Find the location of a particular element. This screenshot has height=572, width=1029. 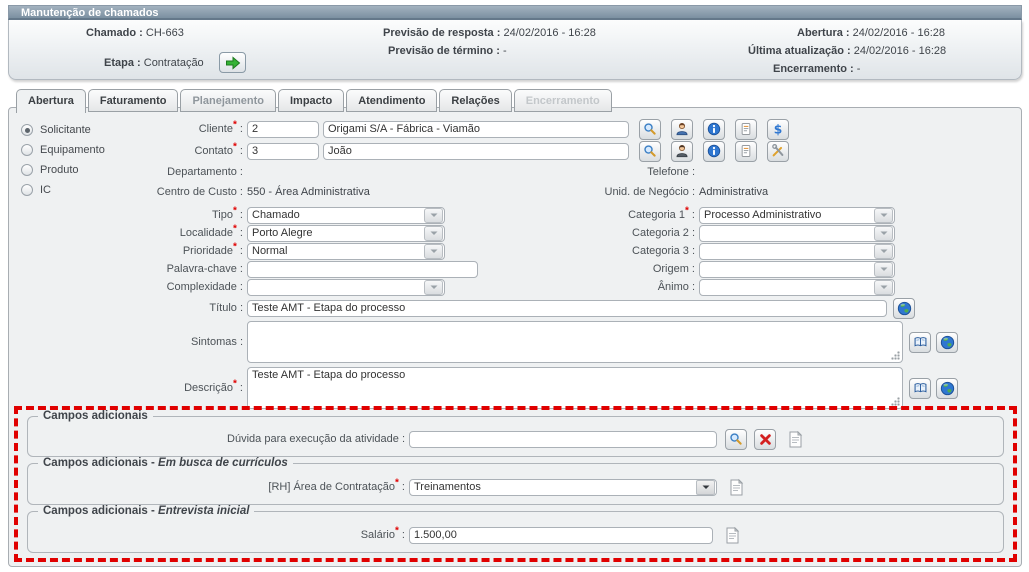

header-encerramento: Encerramento : - is located at coordinates (816, 69).